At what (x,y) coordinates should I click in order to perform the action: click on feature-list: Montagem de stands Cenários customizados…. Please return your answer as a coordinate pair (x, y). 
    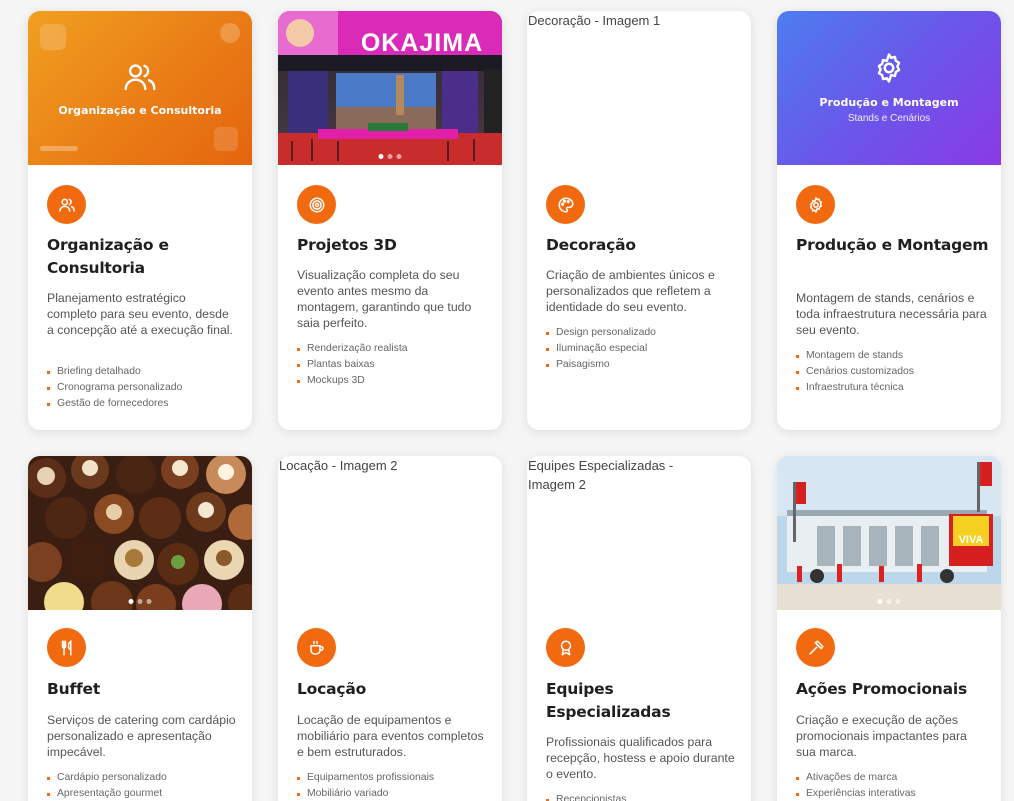
    Looking at the image, I should click on (893, 372).